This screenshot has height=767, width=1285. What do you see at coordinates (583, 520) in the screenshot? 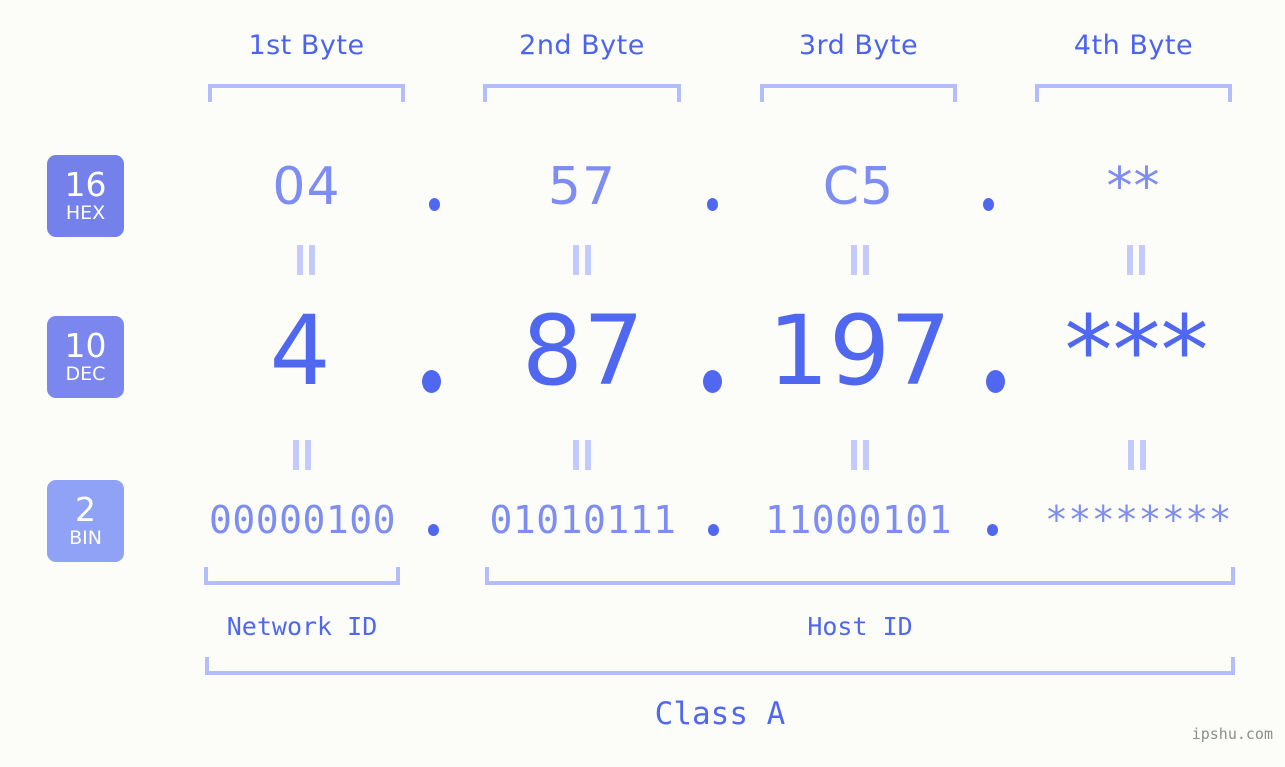
I see `bin-octet-2: 01010111` at bounding box center [583, 520].